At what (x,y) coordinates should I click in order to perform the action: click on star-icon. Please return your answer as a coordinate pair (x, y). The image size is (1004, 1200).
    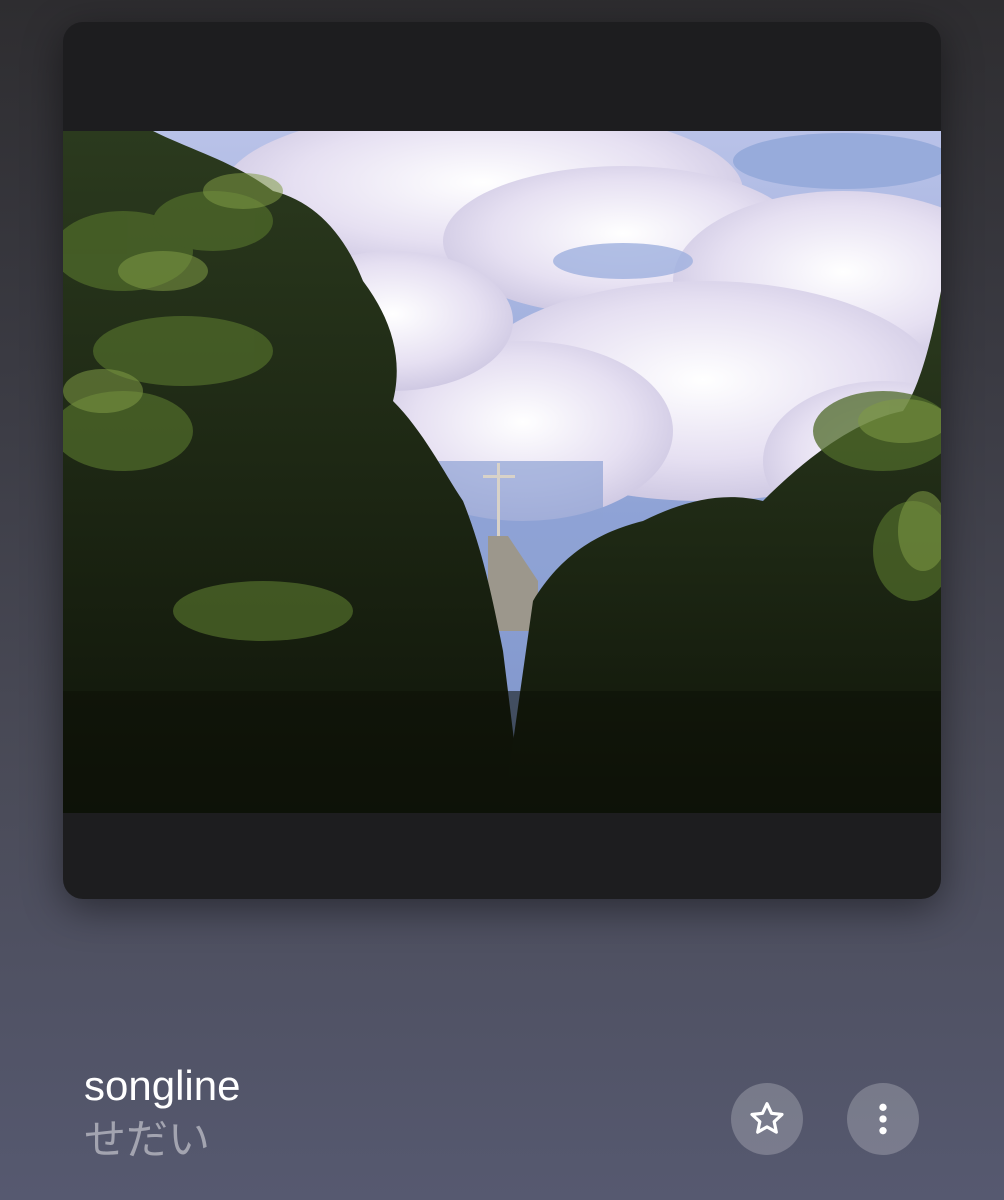
    Looking at the image, I should click on (767, 1118).